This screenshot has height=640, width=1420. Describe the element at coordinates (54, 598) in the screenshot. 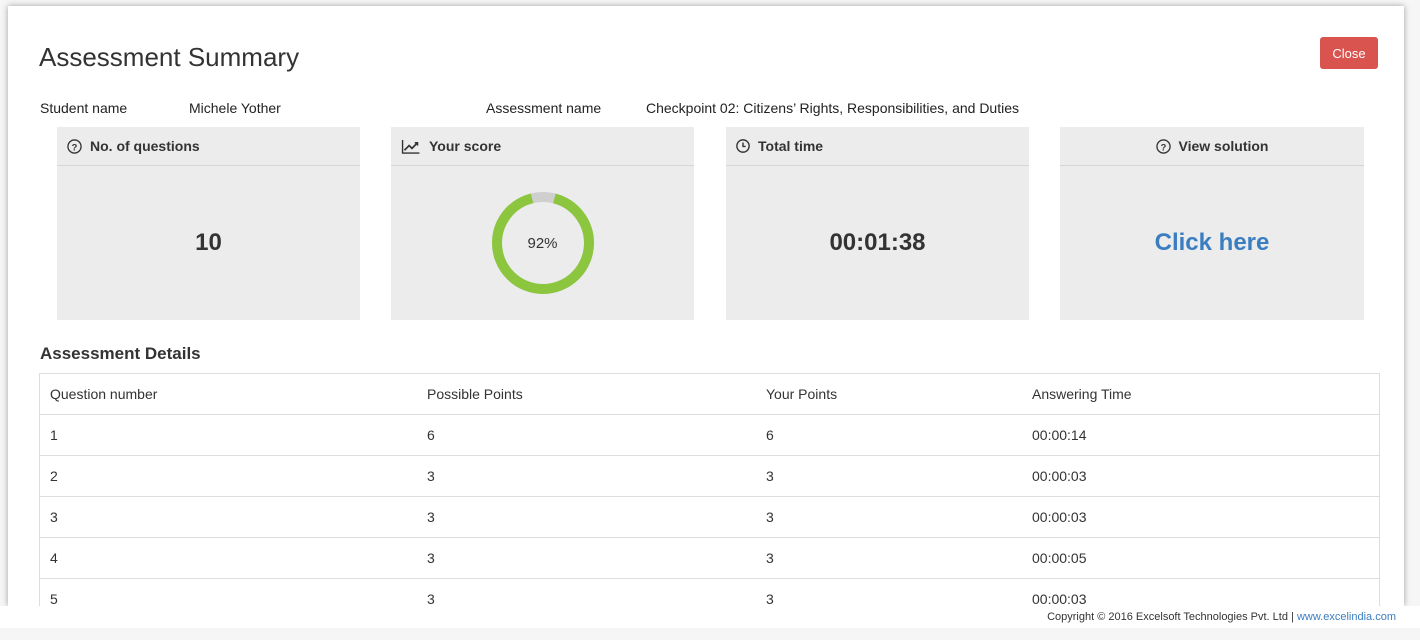

I see `question-number-cell: 5` at that location.